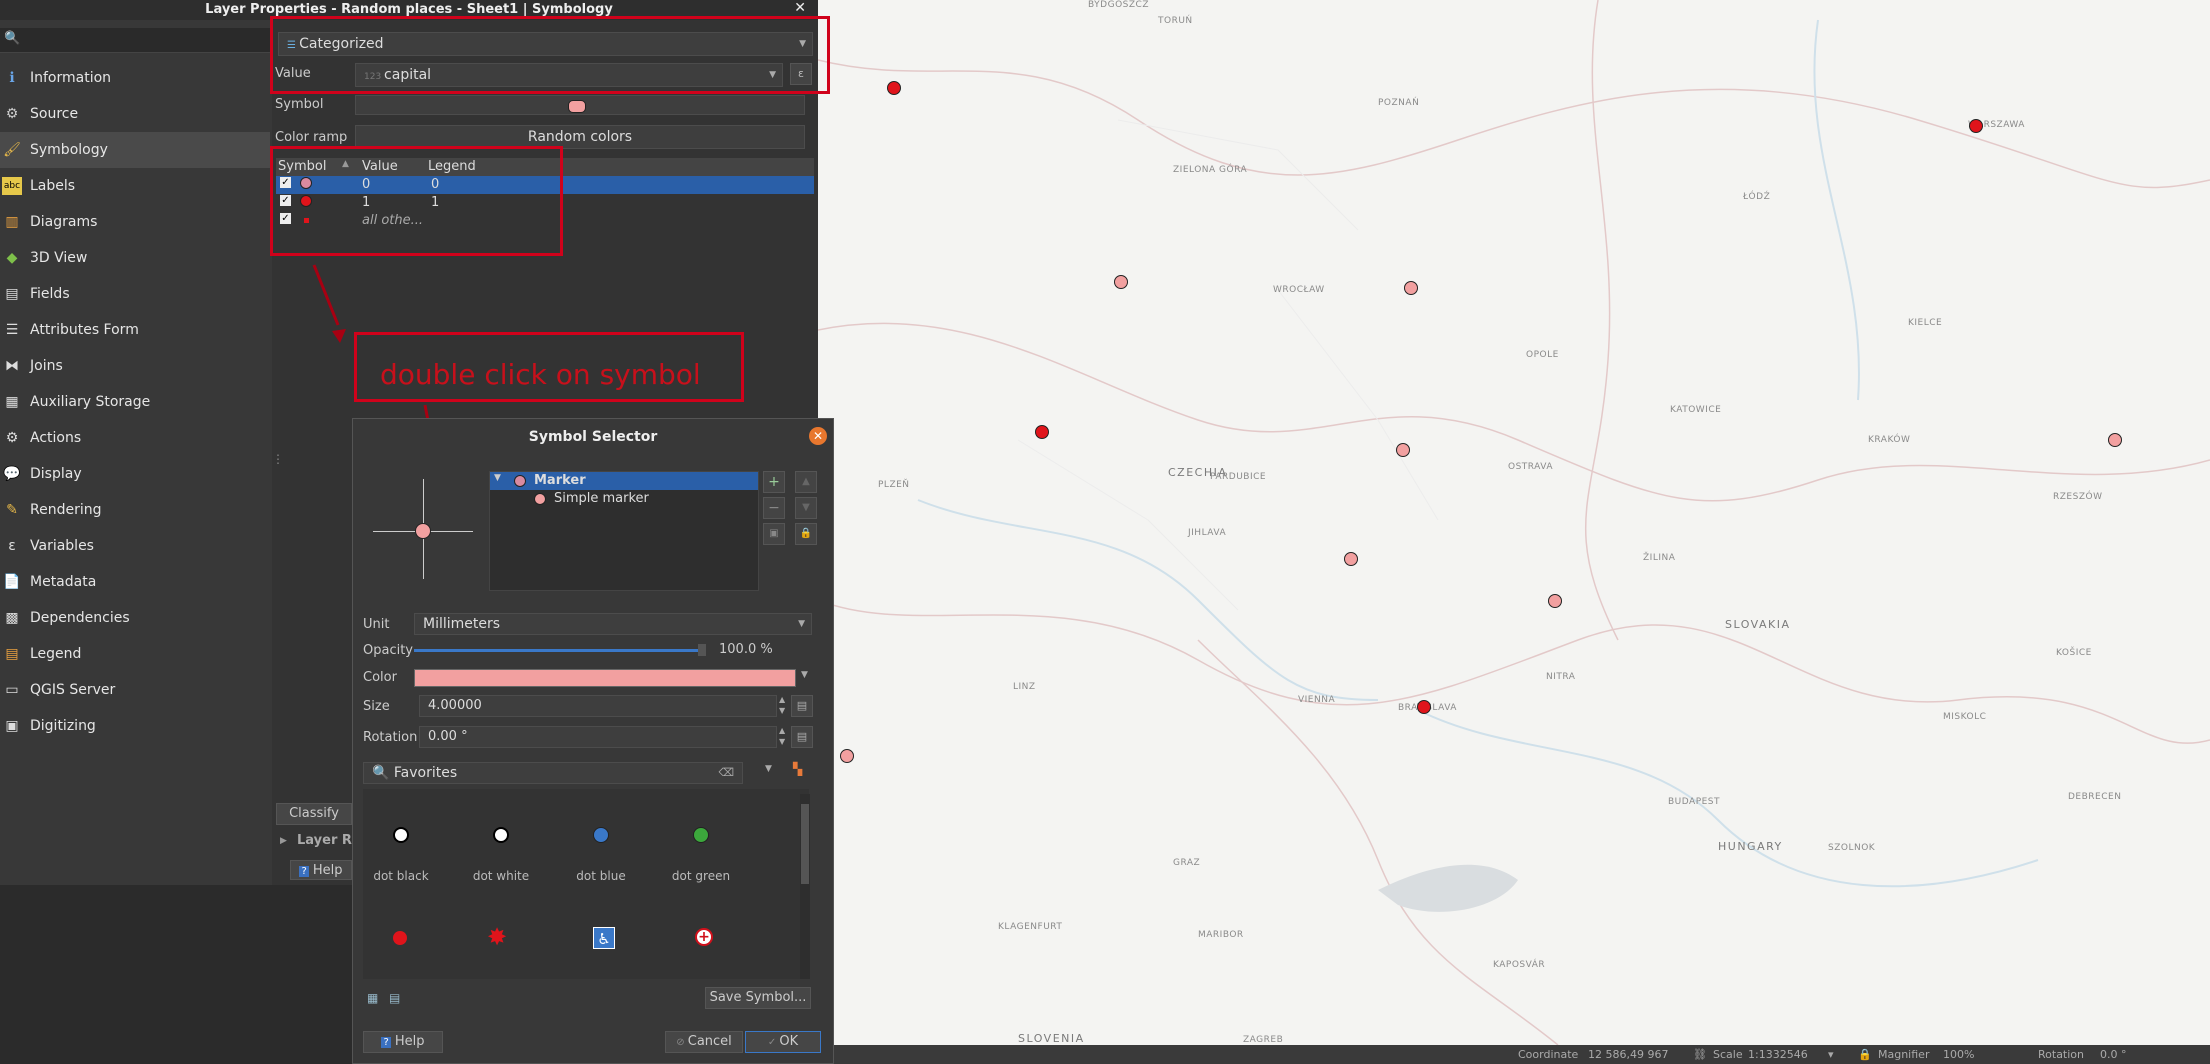 This screenshot has width=2210, height=1064. What do you see at coordinates (135, 474) in the screenshot?
I see `sidebar-item-display: 💬 Display` at bounding box center [135, 474].